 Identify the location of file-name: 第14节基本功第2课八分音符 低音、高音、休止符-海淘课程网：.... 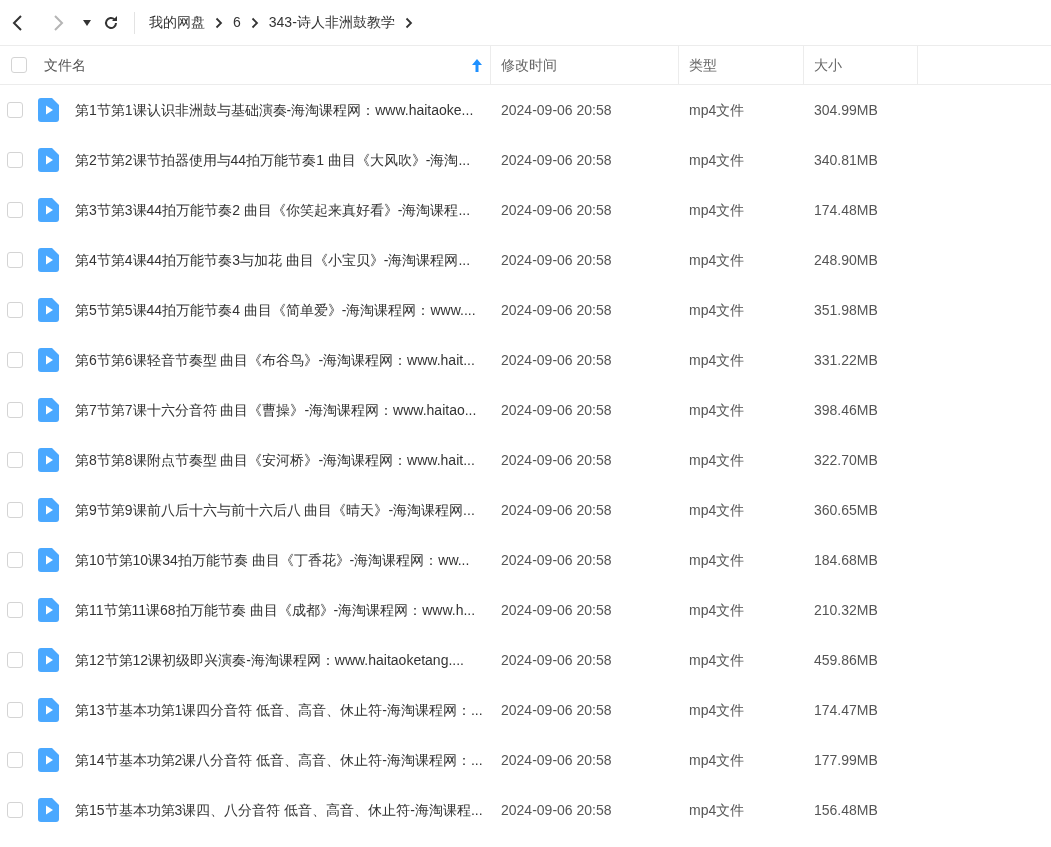
(279, 760).